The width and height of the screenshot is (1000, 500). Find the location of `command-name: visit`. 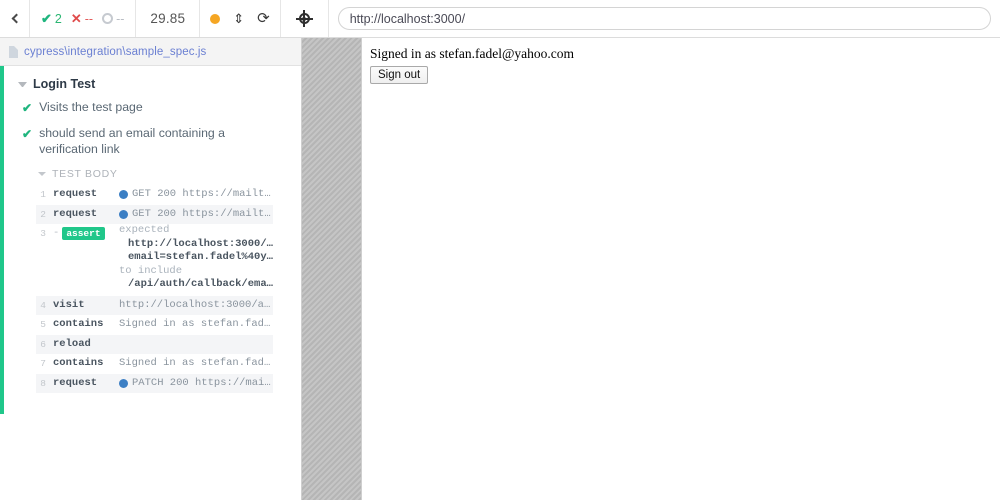

command-name: visit is located at coordinates (69, 304).